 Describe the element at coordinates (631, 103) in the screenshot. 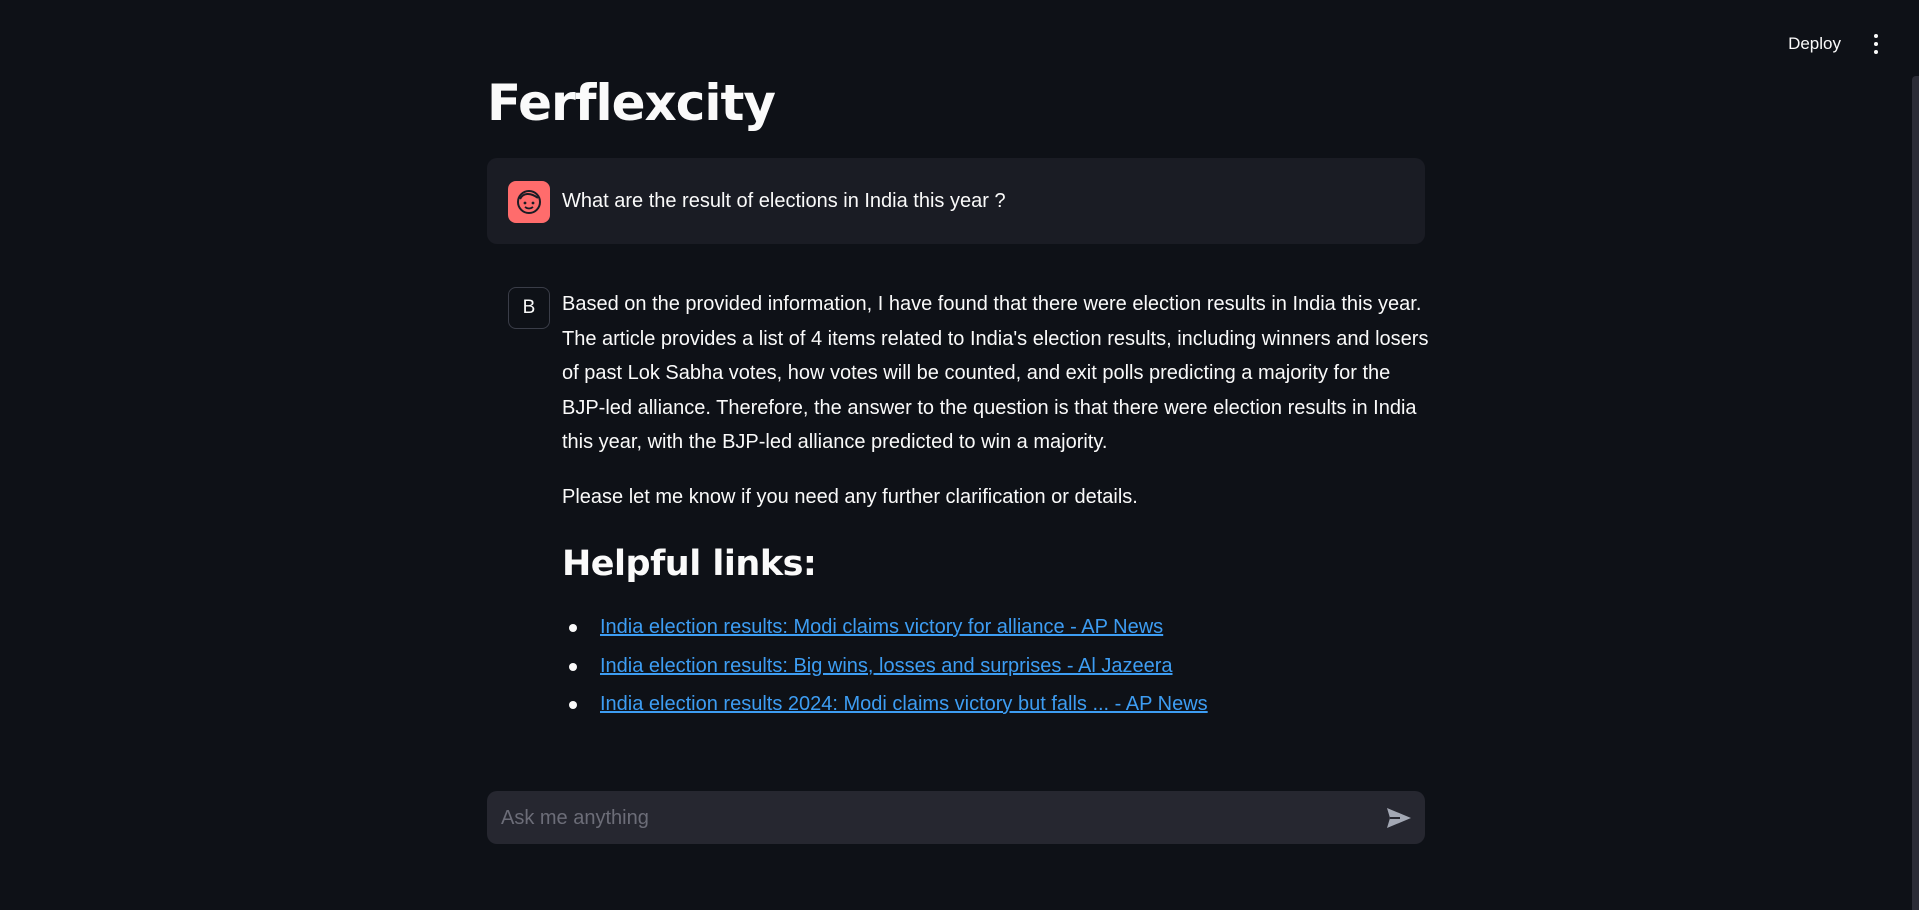

I see `page-title: Ferflexcity` at that location.